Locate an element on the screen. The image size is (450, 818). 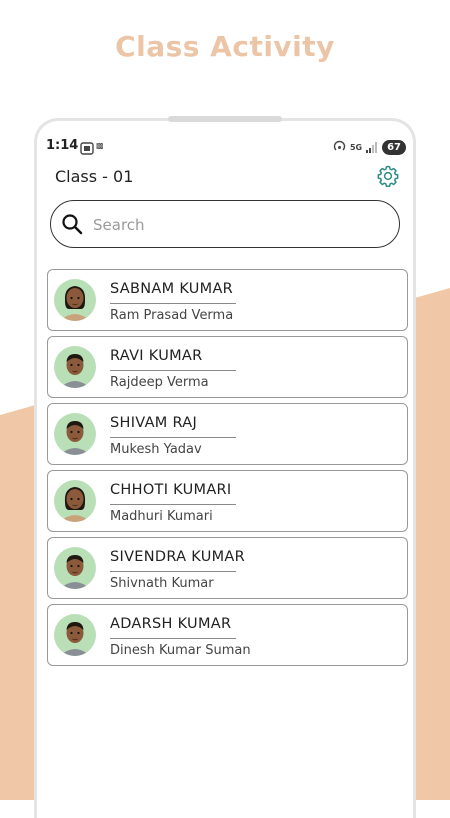
class-title: Class - 01 is located at coordinates (94, 176).